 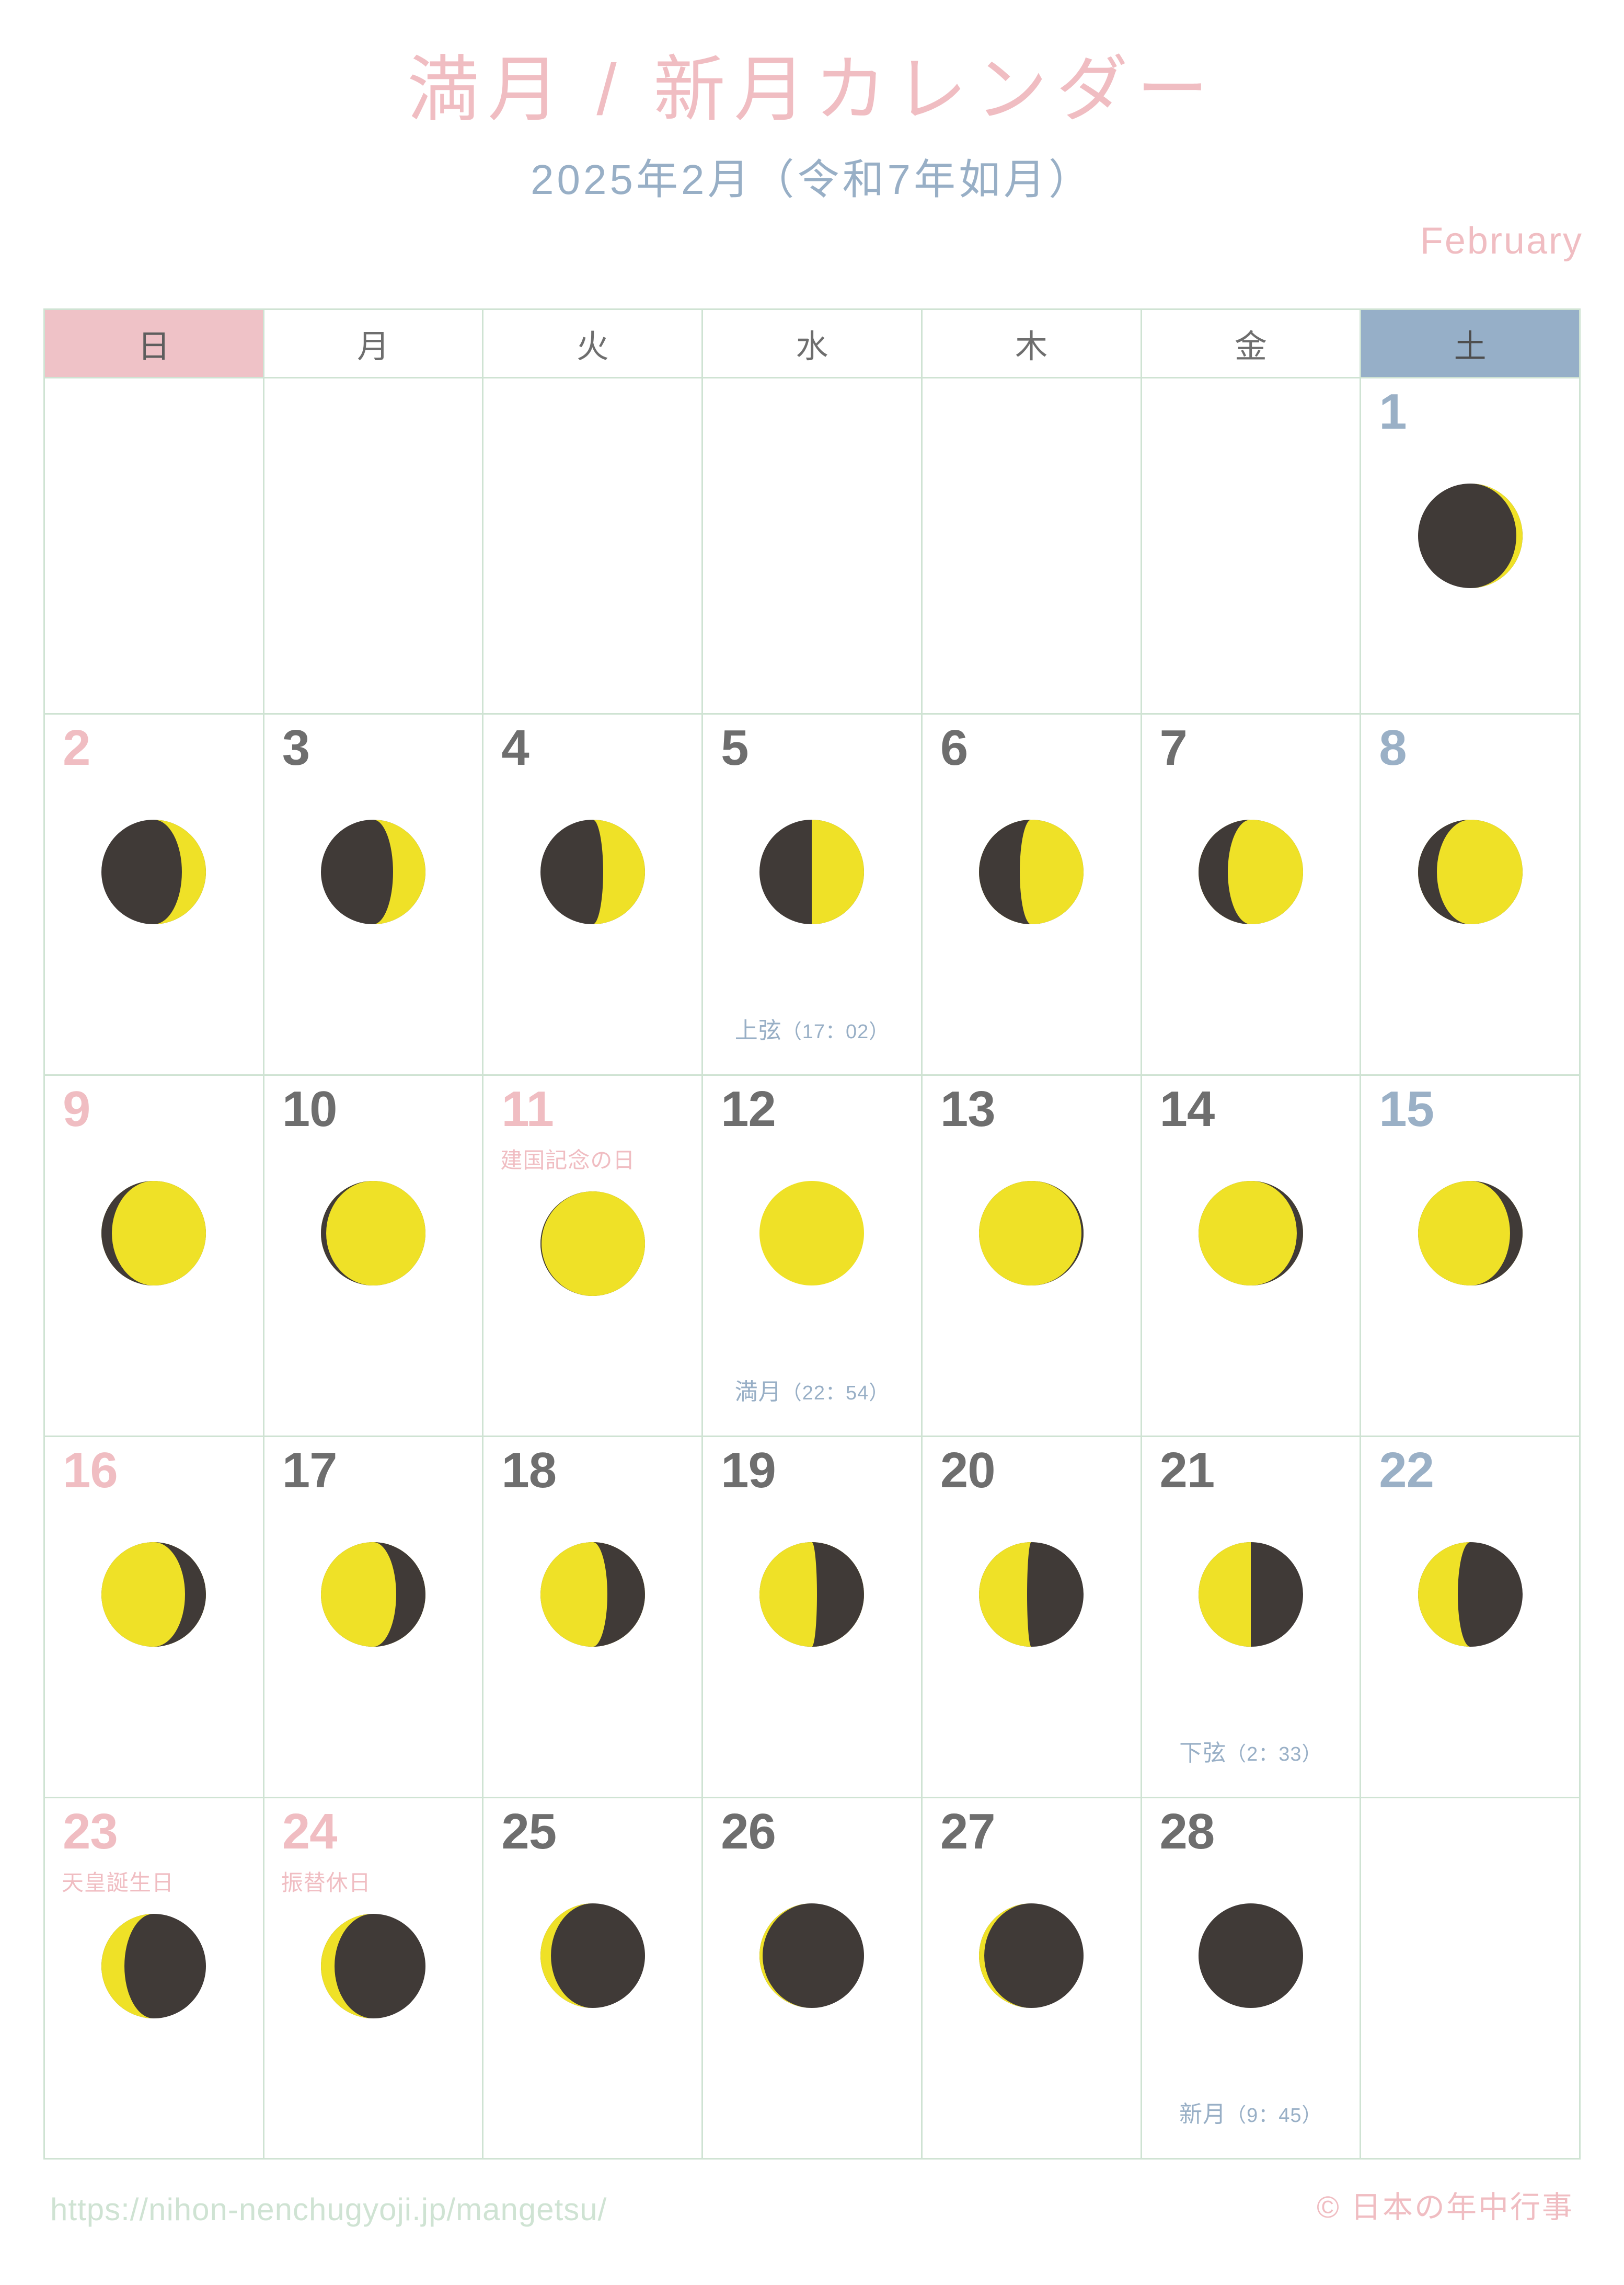 What do you see at coordinates (1406, 1470) in the screenshot?
I see `day-number: 22` at bounding box center [1406, 1470].